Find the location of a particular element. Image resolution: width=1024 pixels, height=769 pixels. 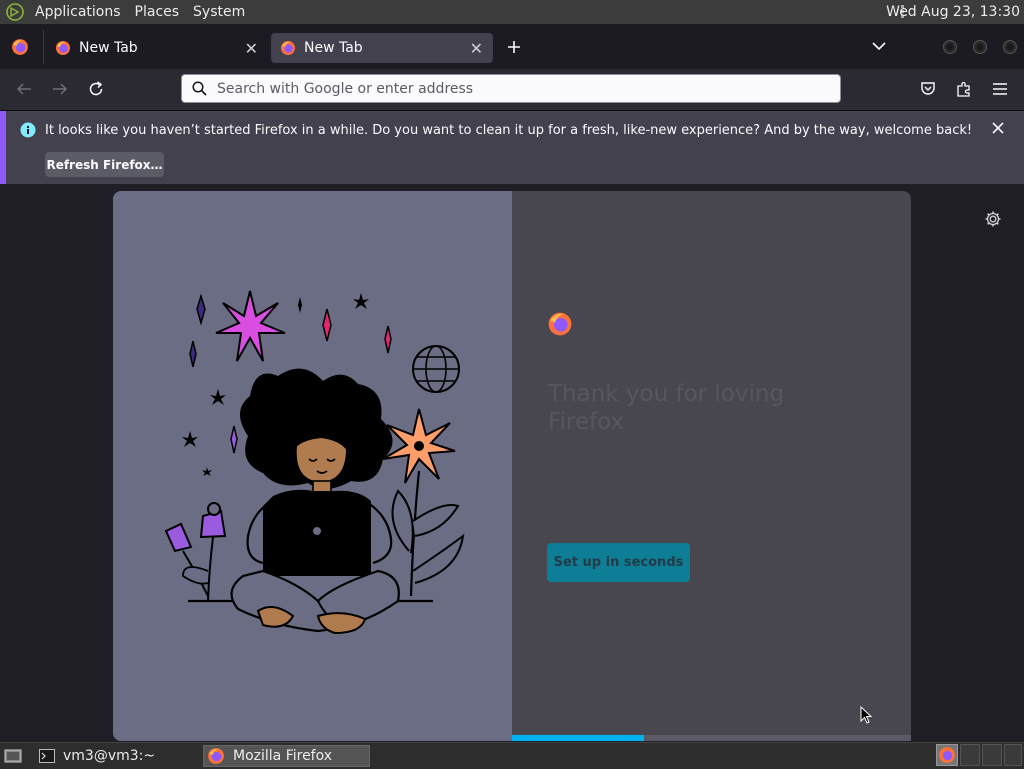

set-up-in-seconds-button: Set up in seconds is located at coordinates (618, 562).